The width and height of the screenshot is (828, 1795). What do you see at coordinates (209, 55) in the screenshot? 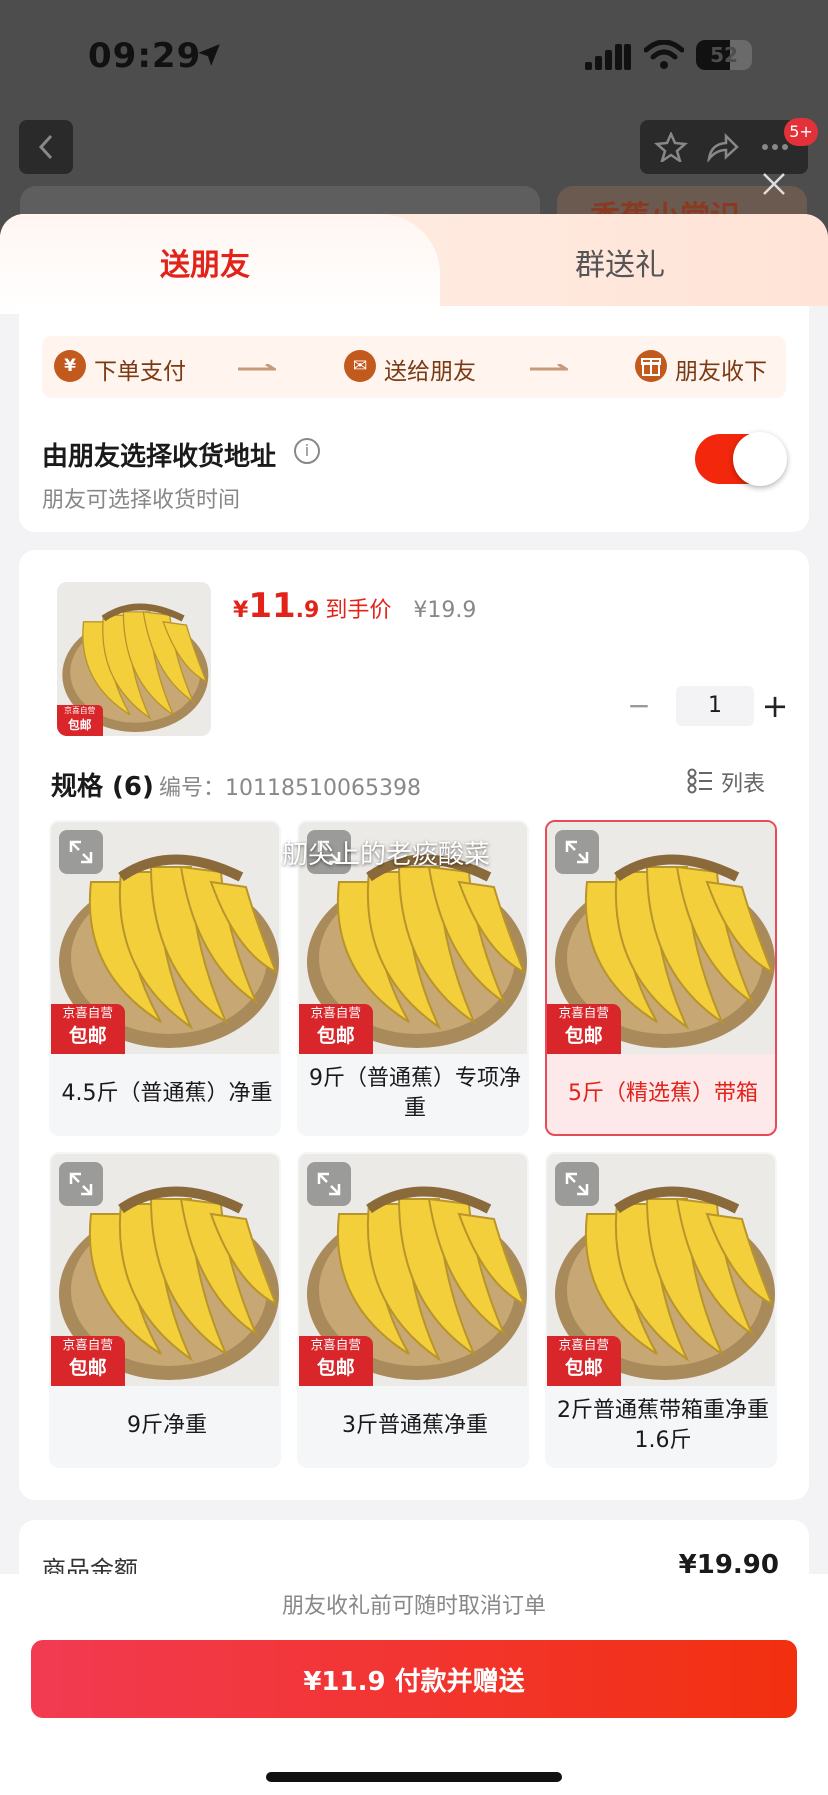
I see `location-arrow-icon` at bounding box center [209, 55].